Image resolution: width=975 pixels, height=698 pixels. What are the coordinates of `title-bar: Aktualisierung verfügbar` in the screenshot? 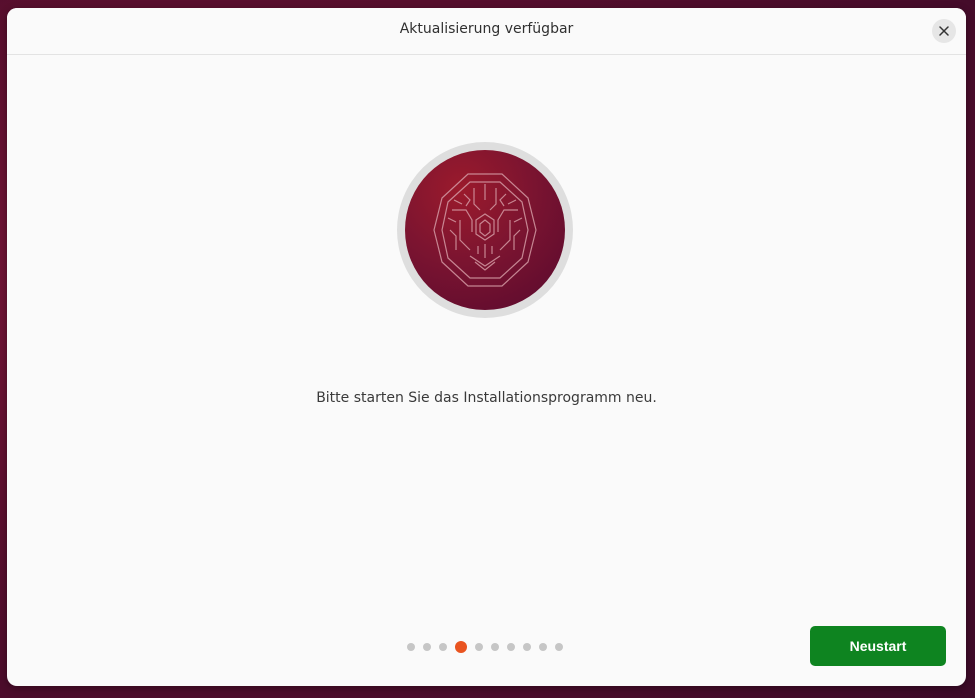 It's located at (486, 31).